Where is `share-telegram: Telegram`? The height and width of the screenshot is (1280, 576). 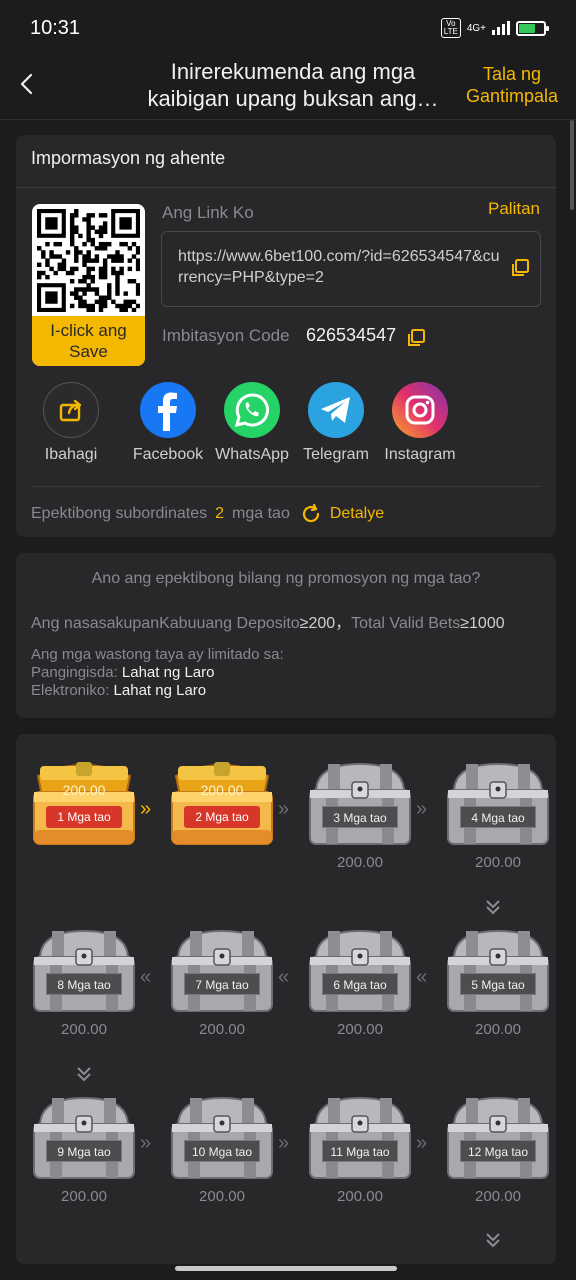
share-telegram: Telegram is located at coordinates (336, 423).